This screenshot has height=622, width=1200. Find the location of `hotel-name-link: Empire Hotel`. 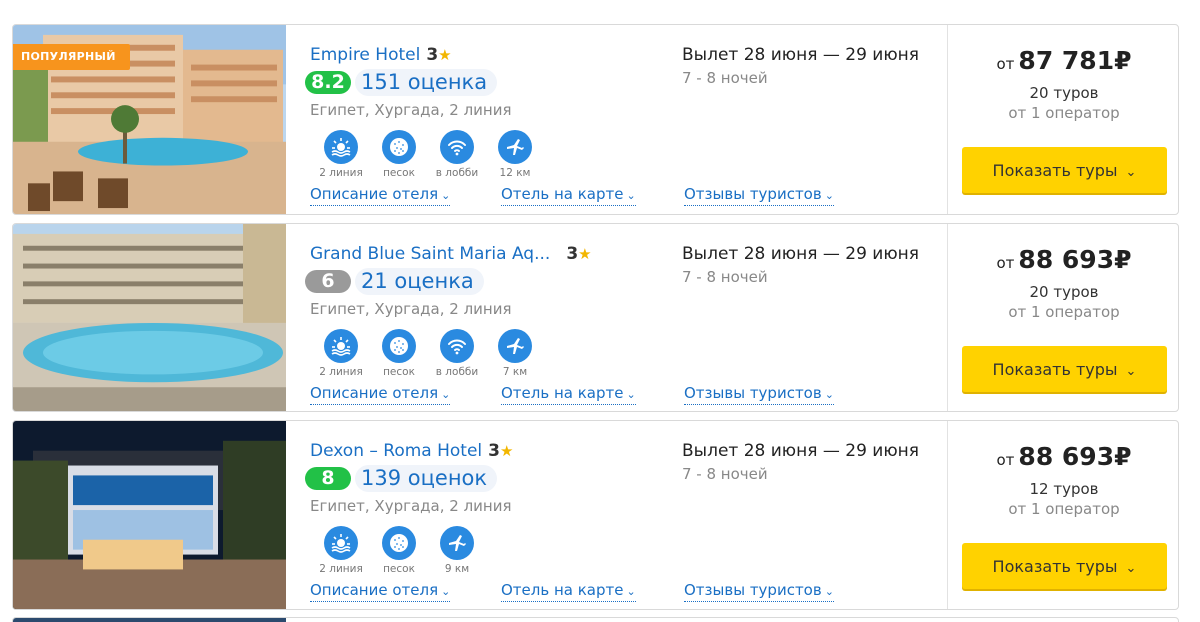

hotel-name-link: Empire Hotel is located at coordinates (365, 55).